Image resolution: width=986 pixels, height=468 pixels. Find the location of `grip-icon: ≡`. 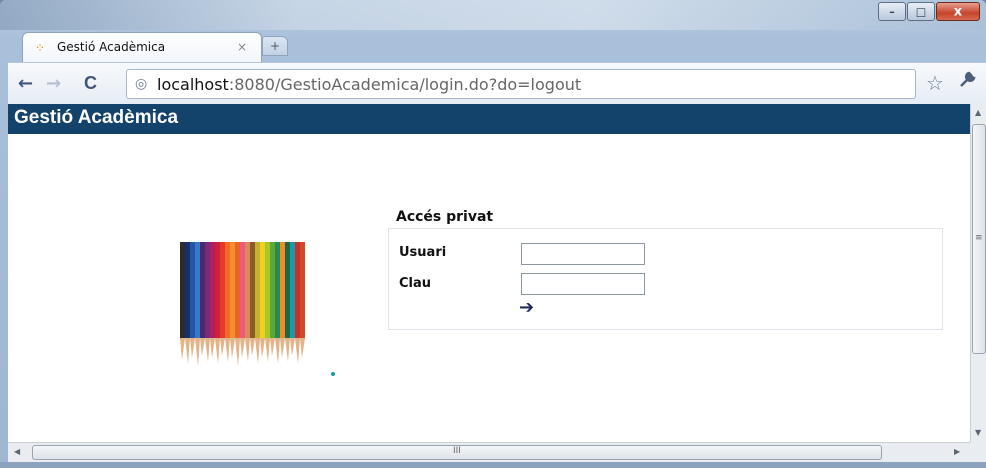

grip-icon: ≡ is located at coordinates (979, 238).